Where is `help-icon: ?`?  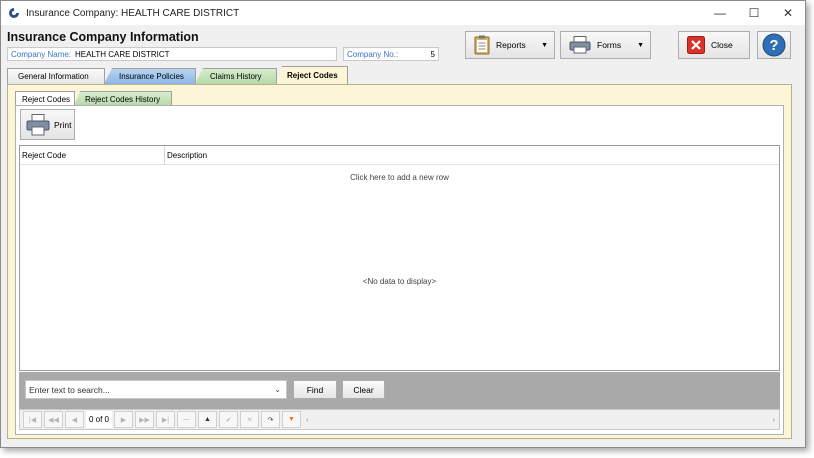 help-icon: ? is located at coordinates (774, 45).